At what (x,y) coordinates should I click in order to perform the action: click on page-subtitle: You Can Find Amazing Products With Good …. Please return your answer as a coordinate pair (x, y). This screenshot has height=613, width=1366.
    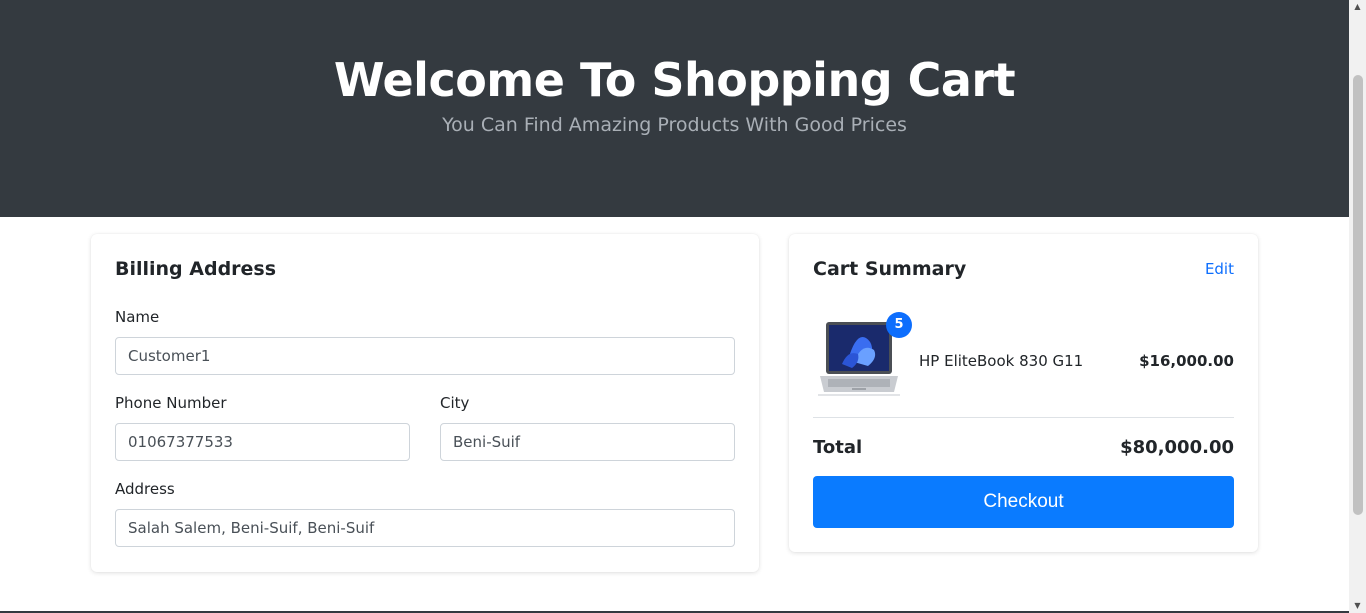
    Looking at the image, I should click on (674, 125).